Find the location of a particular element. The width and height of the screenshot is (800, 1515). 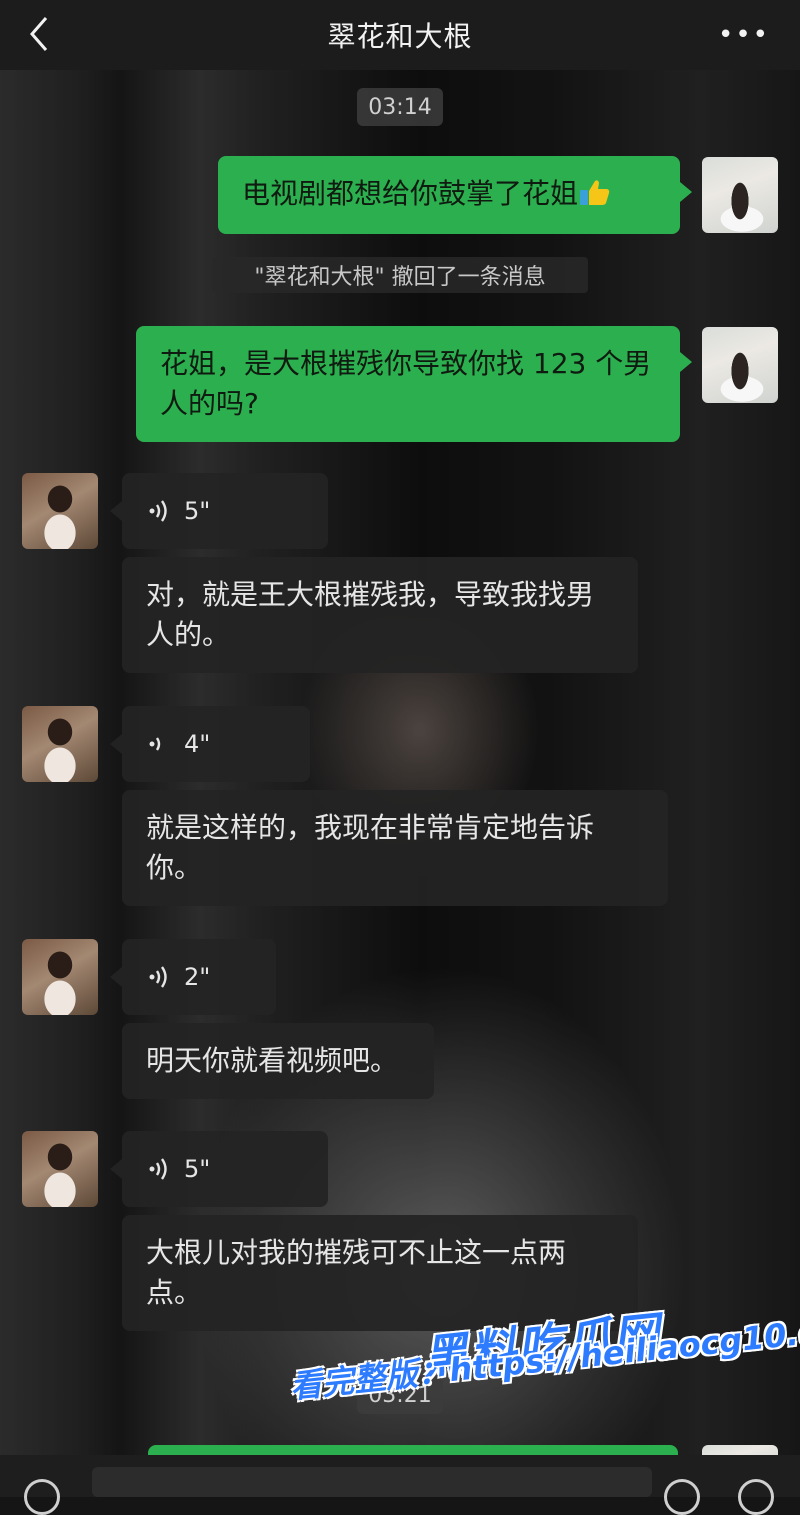

message-text: 大根儿对我的摧残可不止这一点两点。 is located at coordinates (356, 1272).